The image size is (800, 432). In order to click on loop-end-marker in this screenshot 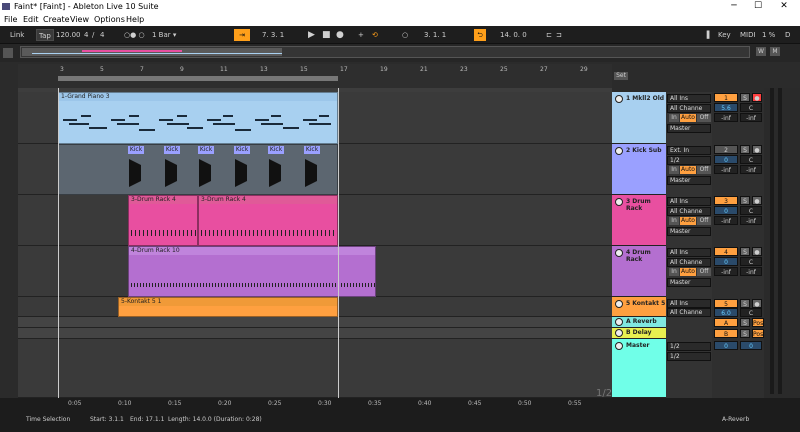, I will do `click(338, 243)`.